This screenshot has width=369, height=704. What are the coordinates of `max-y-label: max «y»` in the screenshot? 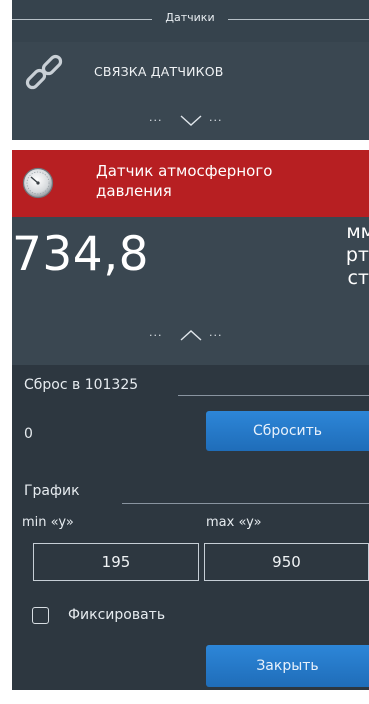 It's located at (234, 522).